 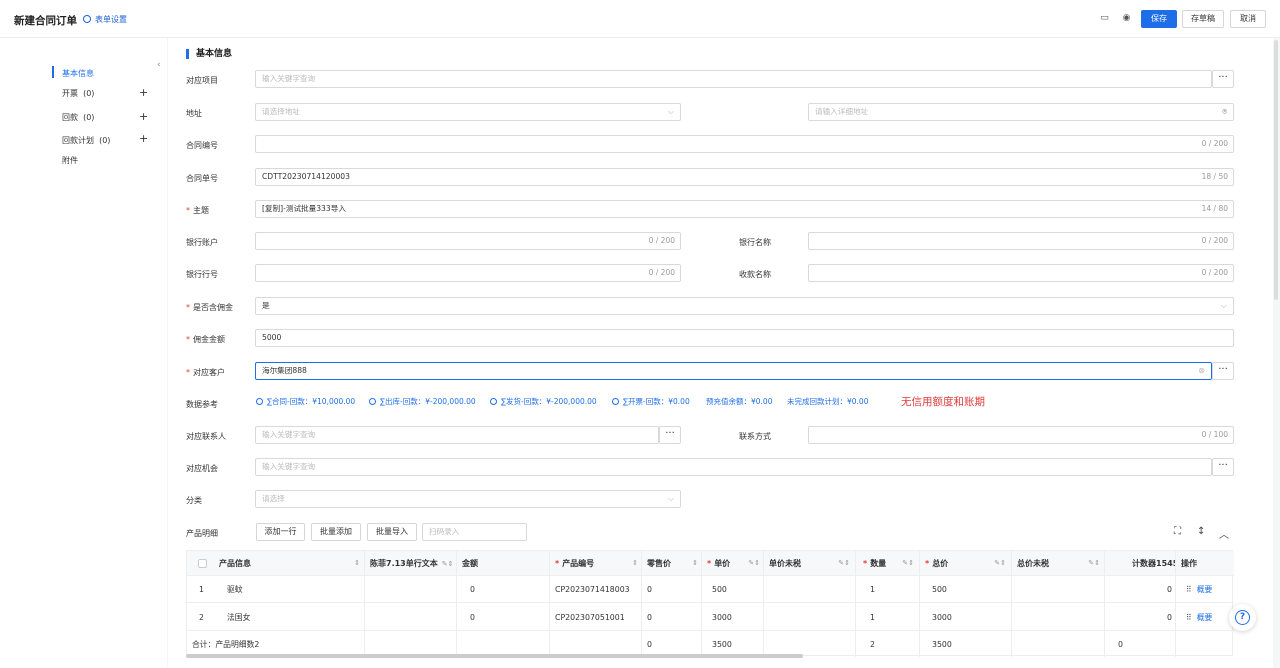 I want to click on form-settings-link: 表单设置, so click(x=105, y=19).